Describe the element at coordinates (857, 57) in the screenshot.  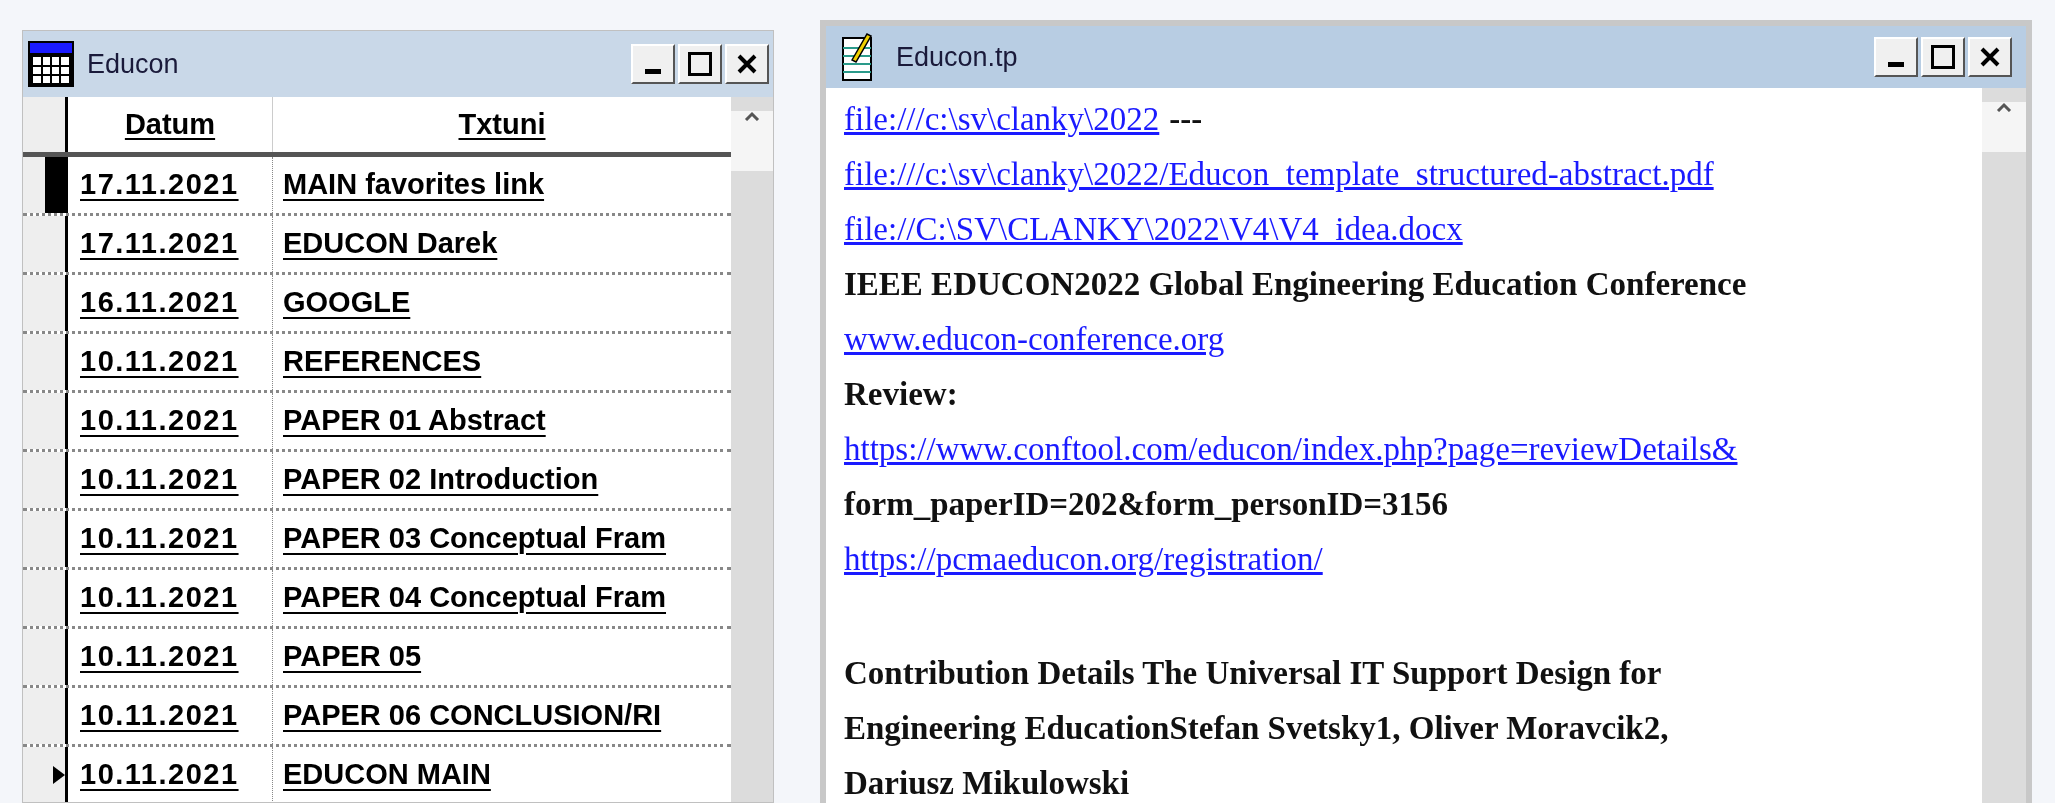
I see `notepad-icon` at that location.